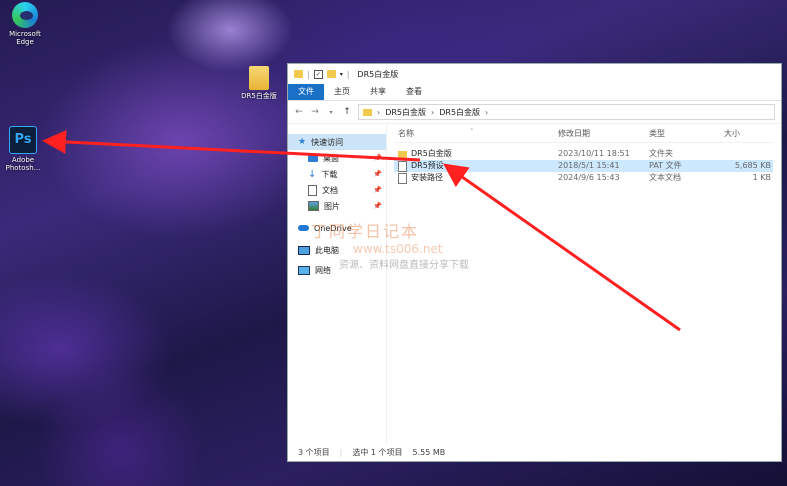 This screenshot has height=486, width=787. I want to click on nav-label: 下载, so click(329, 174).